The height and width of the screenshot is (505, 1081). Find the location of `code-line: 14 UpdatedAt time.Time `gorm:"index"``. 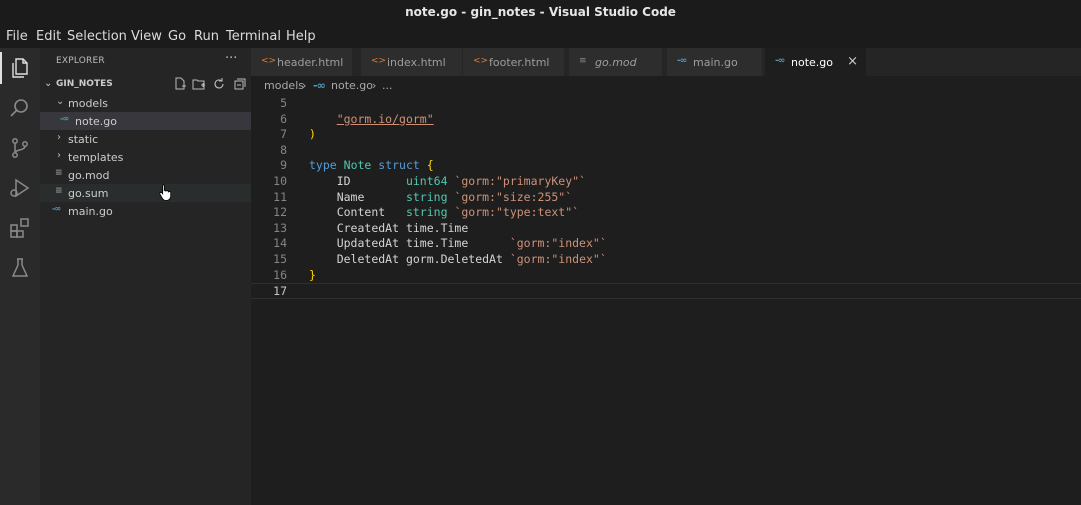

code-line: 14 UpdatedAt time.Time `gorm:"index"` is located at coordinates (440, 243).